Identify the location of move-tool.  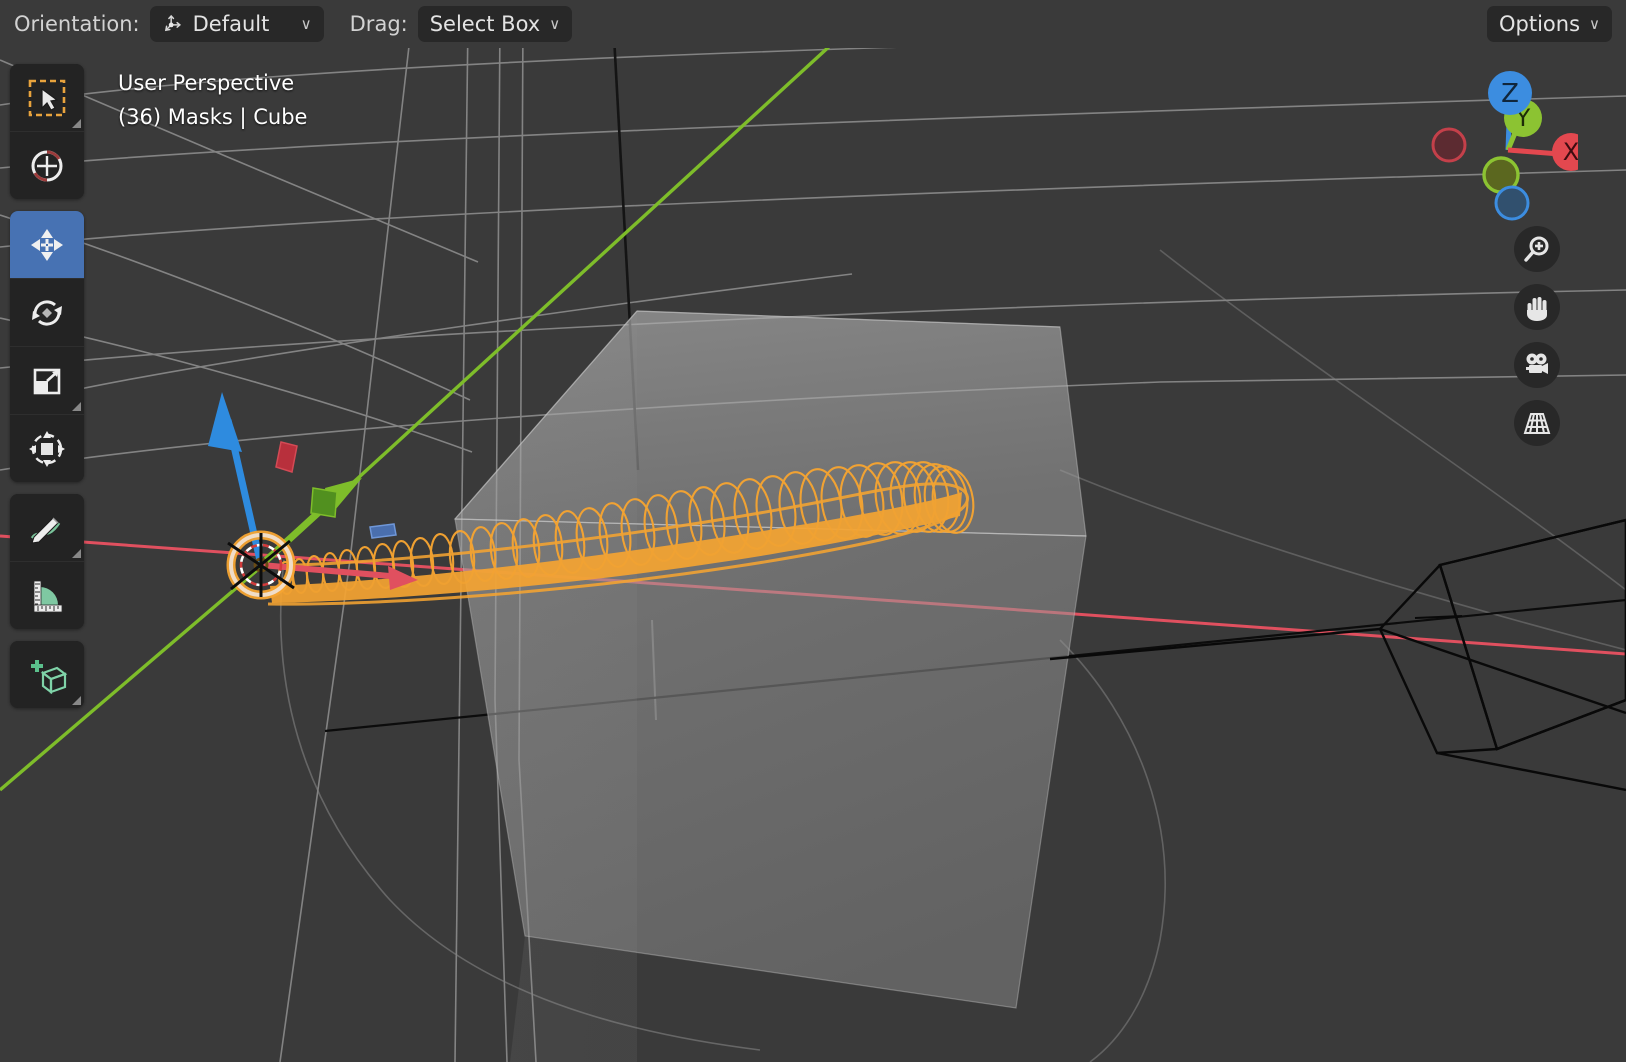
(47, 245).